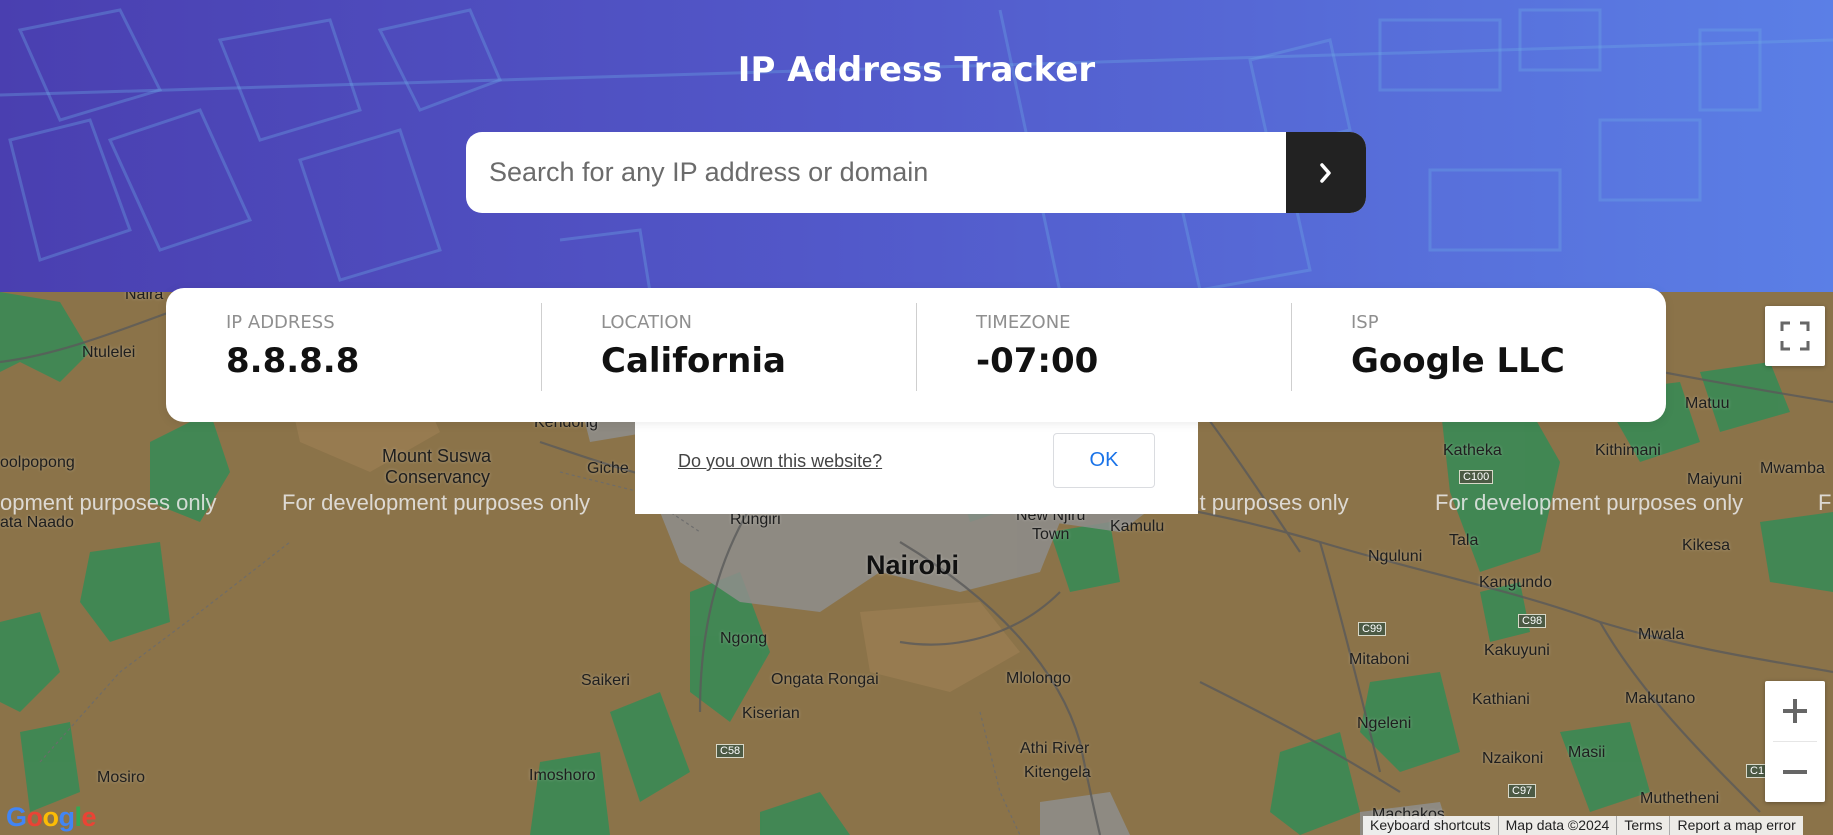  I want to click on road-badge: C98, so click(1532, 621).